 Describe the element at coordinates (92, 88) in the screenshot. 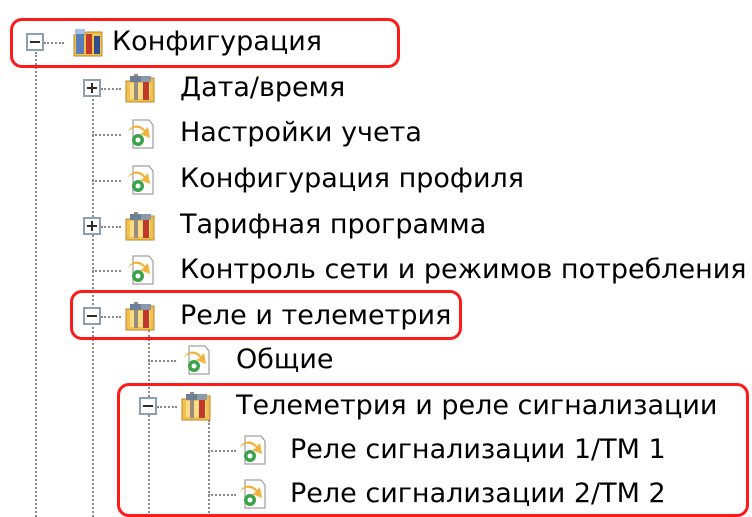

I see `expand-datetime-toggle` at that location.